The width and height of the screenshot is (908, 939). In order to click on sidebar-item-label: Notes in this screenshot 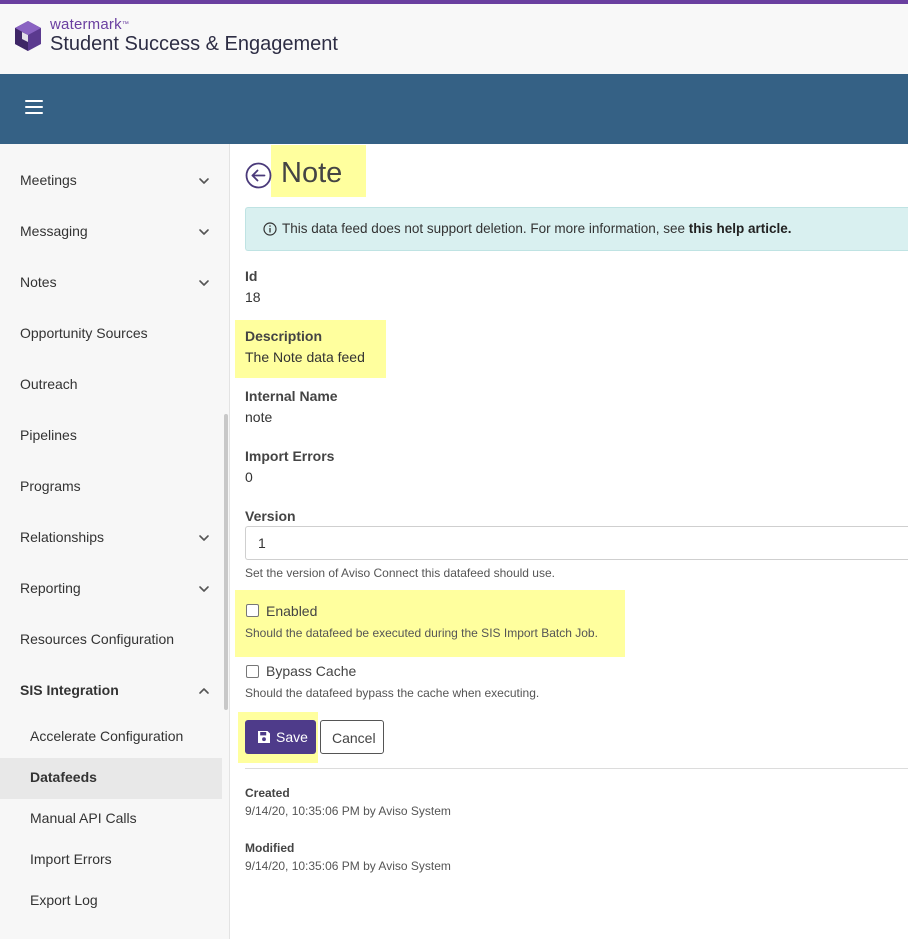, I will do `click(38, 282)`.